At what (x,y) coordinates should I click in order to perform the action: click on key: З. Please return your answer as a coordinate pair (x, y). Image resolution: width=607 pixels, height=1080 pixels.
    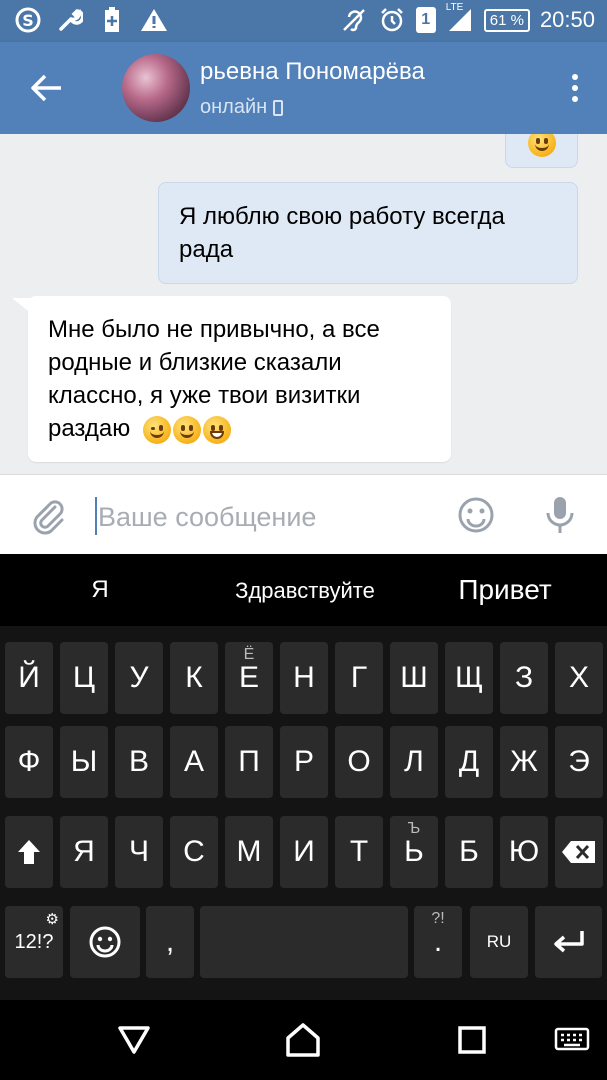
    Looking at the image, I should click on (524, 678).